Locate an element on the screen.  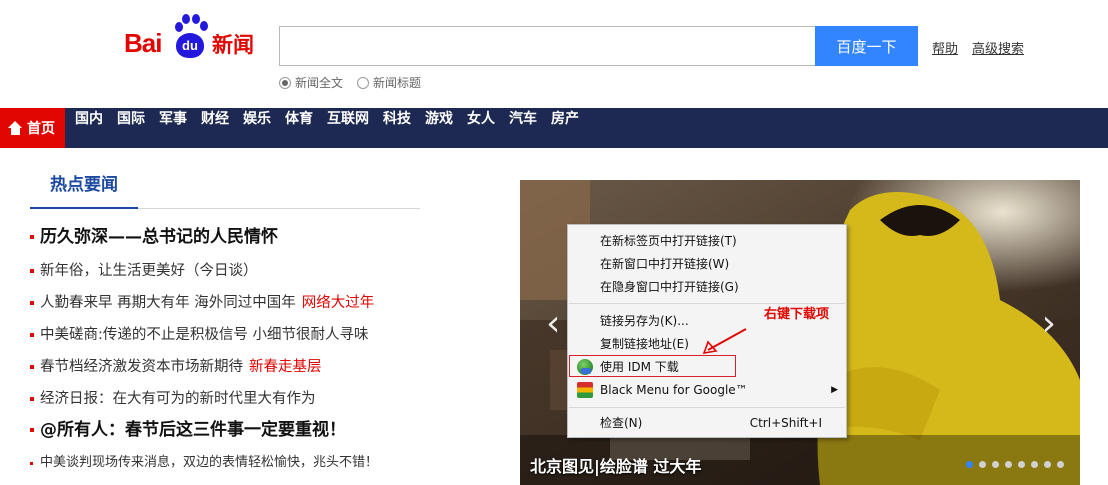
scope-title-option: 新闻标题 is located at coordinates (389, 82).